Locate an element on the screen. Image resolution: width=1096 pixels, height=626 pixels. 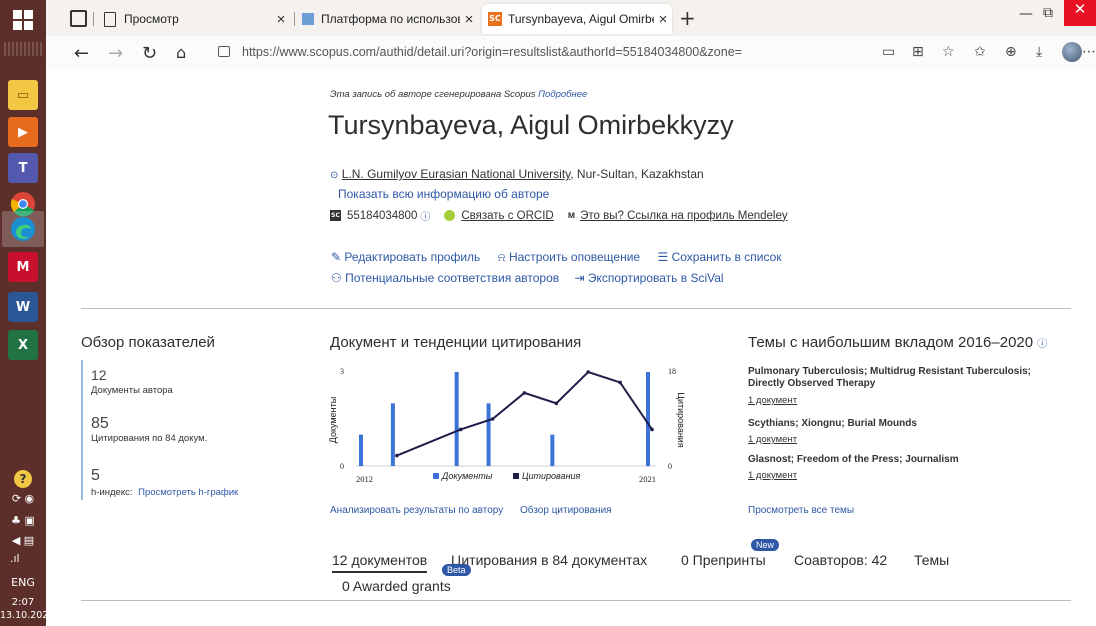
start-icon is located at coordinates (23, 20).